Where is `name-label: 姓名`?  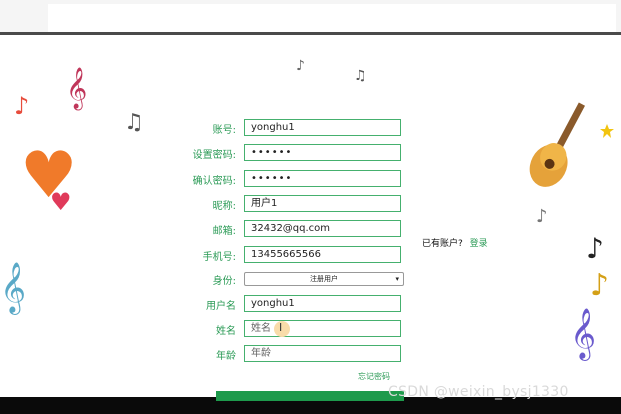 name-label: 姓名 is located at coordinates (226, 331).